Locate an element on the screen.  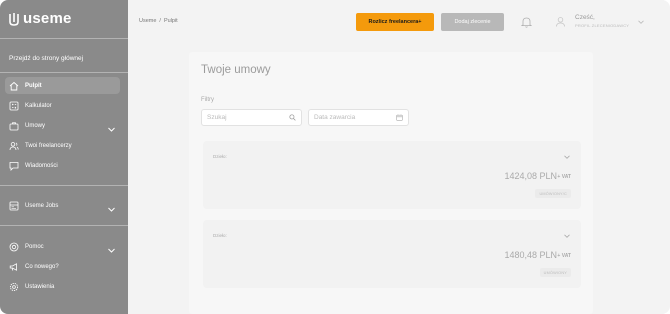
sidebar-item-umowy: Umowy is located at coordinates (62, 125).